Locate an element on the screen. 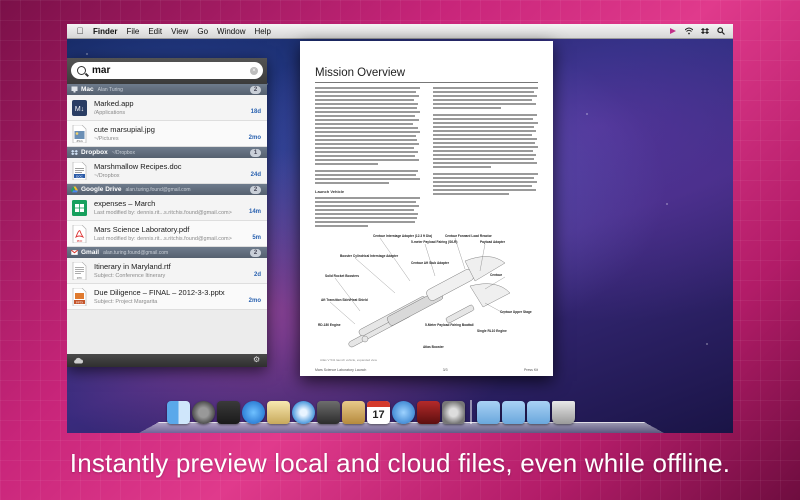 This screenshot has width=800, height=500. figure-label: Centaur Interstage Adapter (12.3 ft Dia) is located at coordinates (402, 236).